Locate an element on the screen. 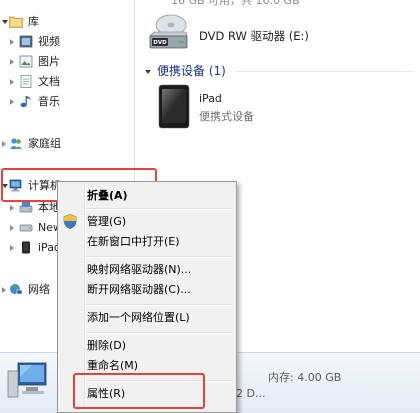 This screenshot has width=420, height=413. menu-item-collapse: 折叠(A) is located at coordinates (107, 196).